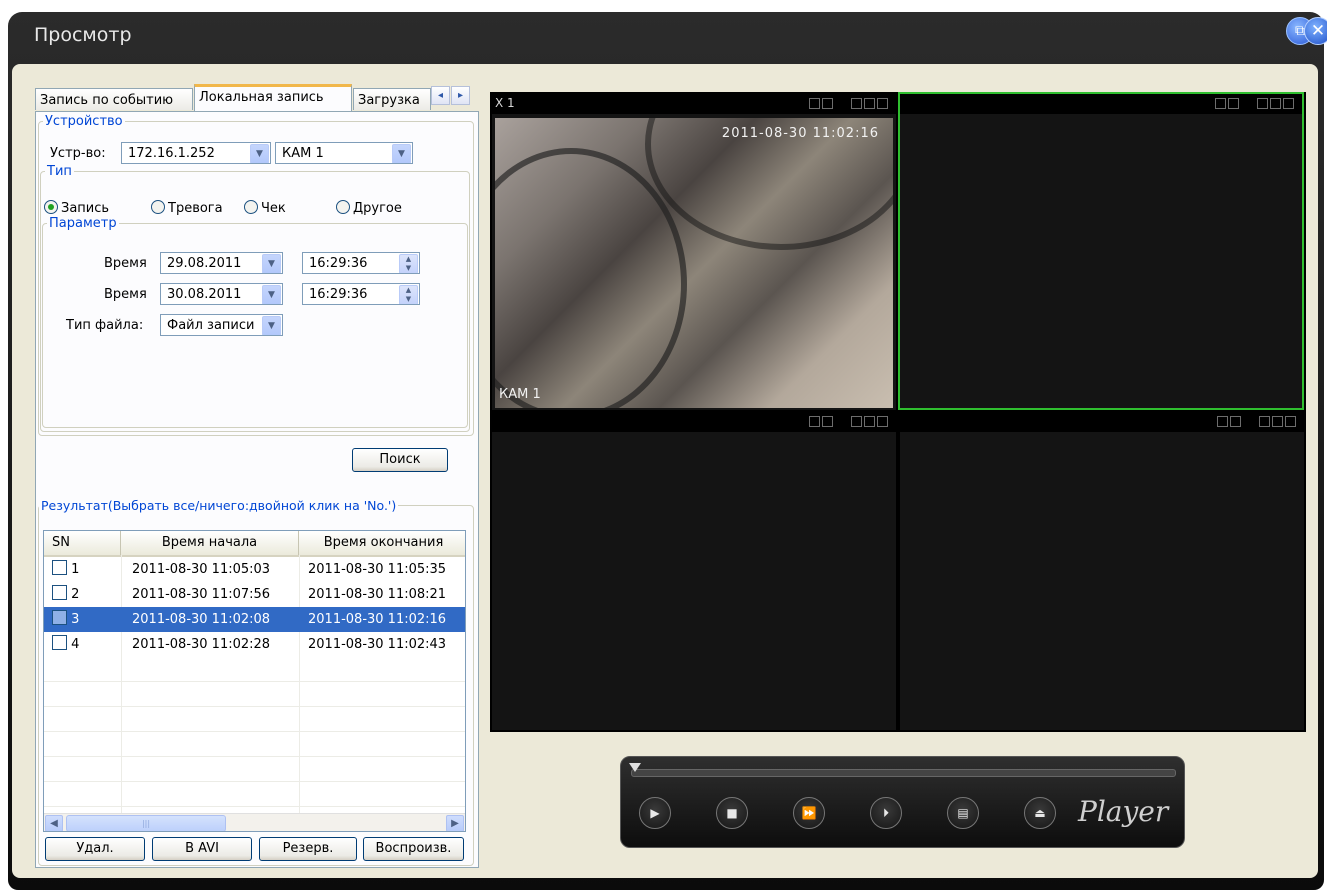  Describe the element at coordinates (273, 208) in the screenshot. I see `radio-check-label: Чек` at that location.